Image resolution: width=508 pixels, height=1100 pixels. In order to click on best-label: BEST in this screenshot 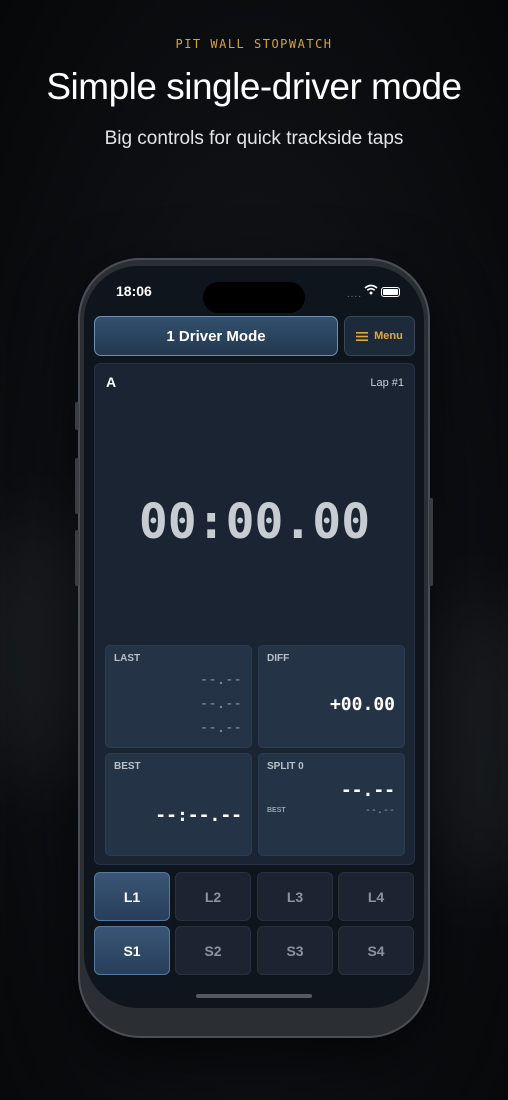, I will do `click(127, 766)`.